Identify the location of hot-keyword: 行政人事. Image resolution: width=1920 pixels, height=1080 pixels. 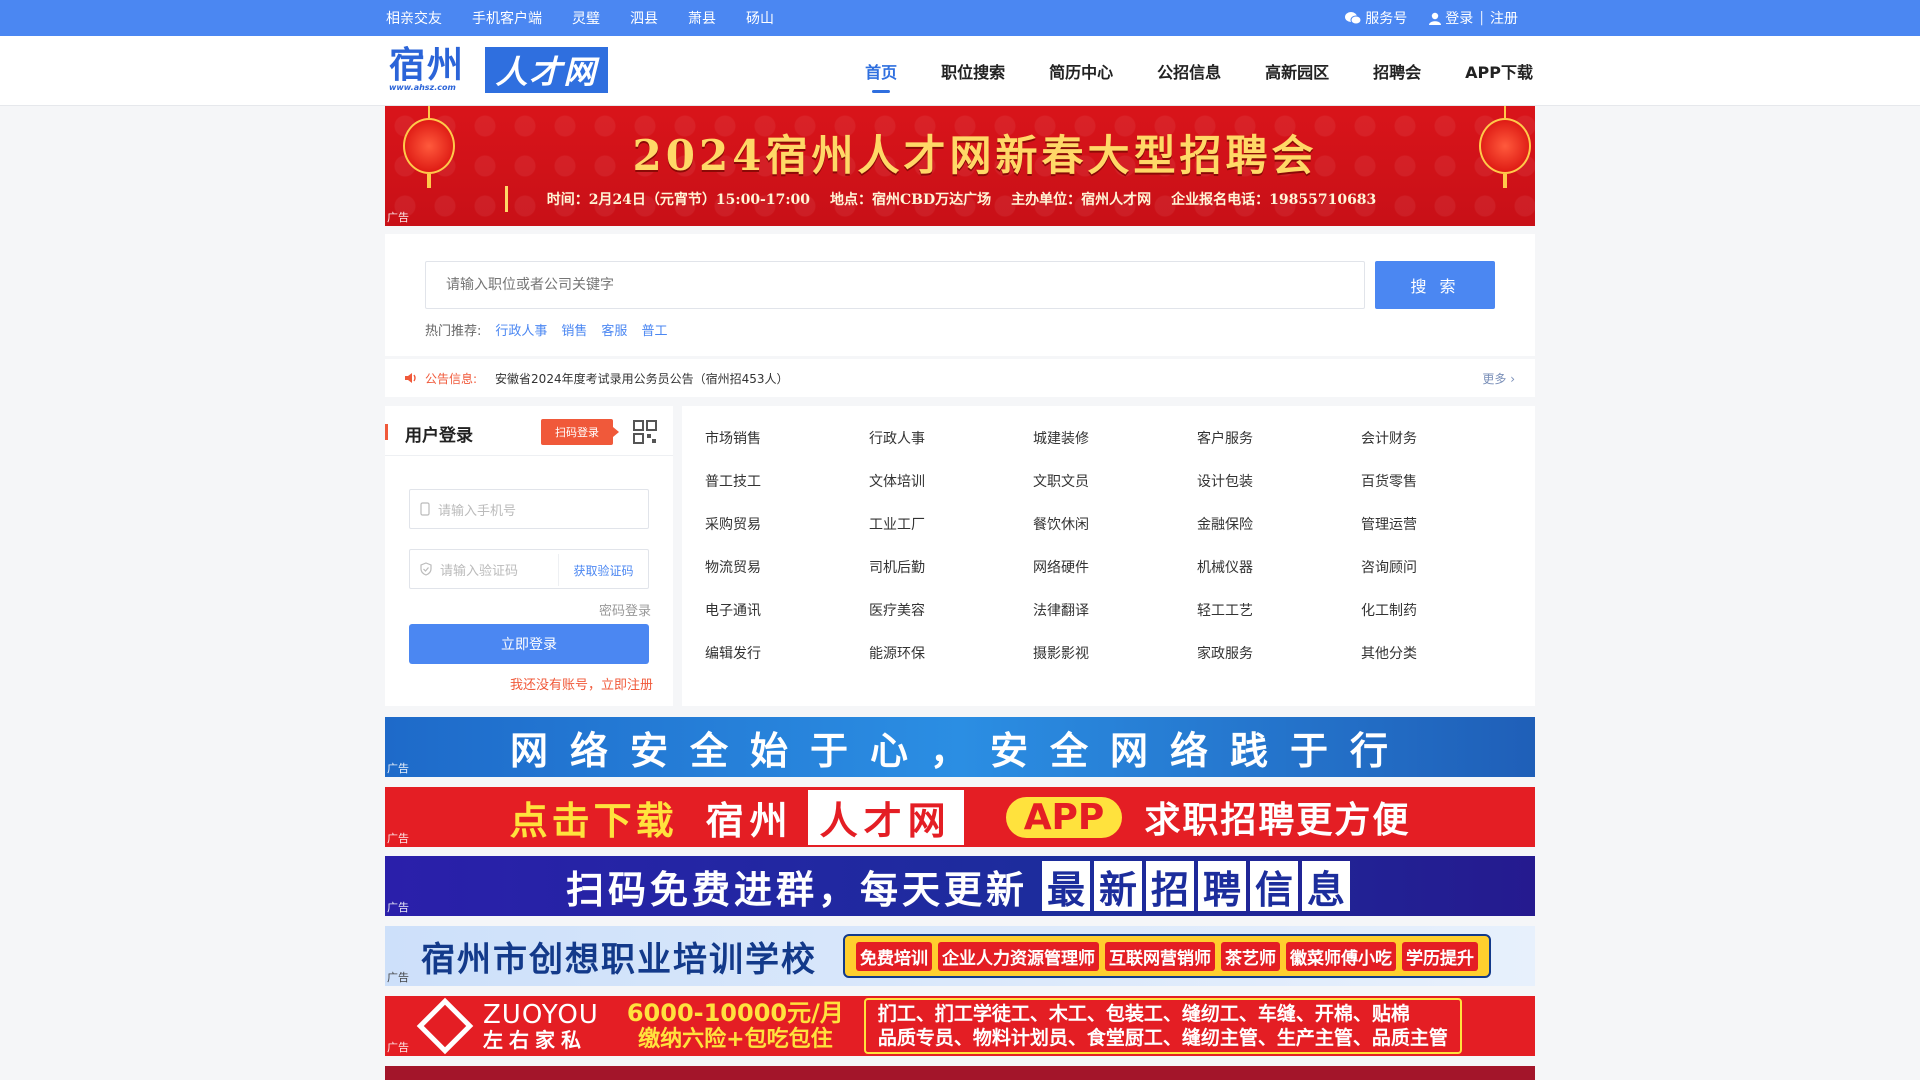
(521, 329).